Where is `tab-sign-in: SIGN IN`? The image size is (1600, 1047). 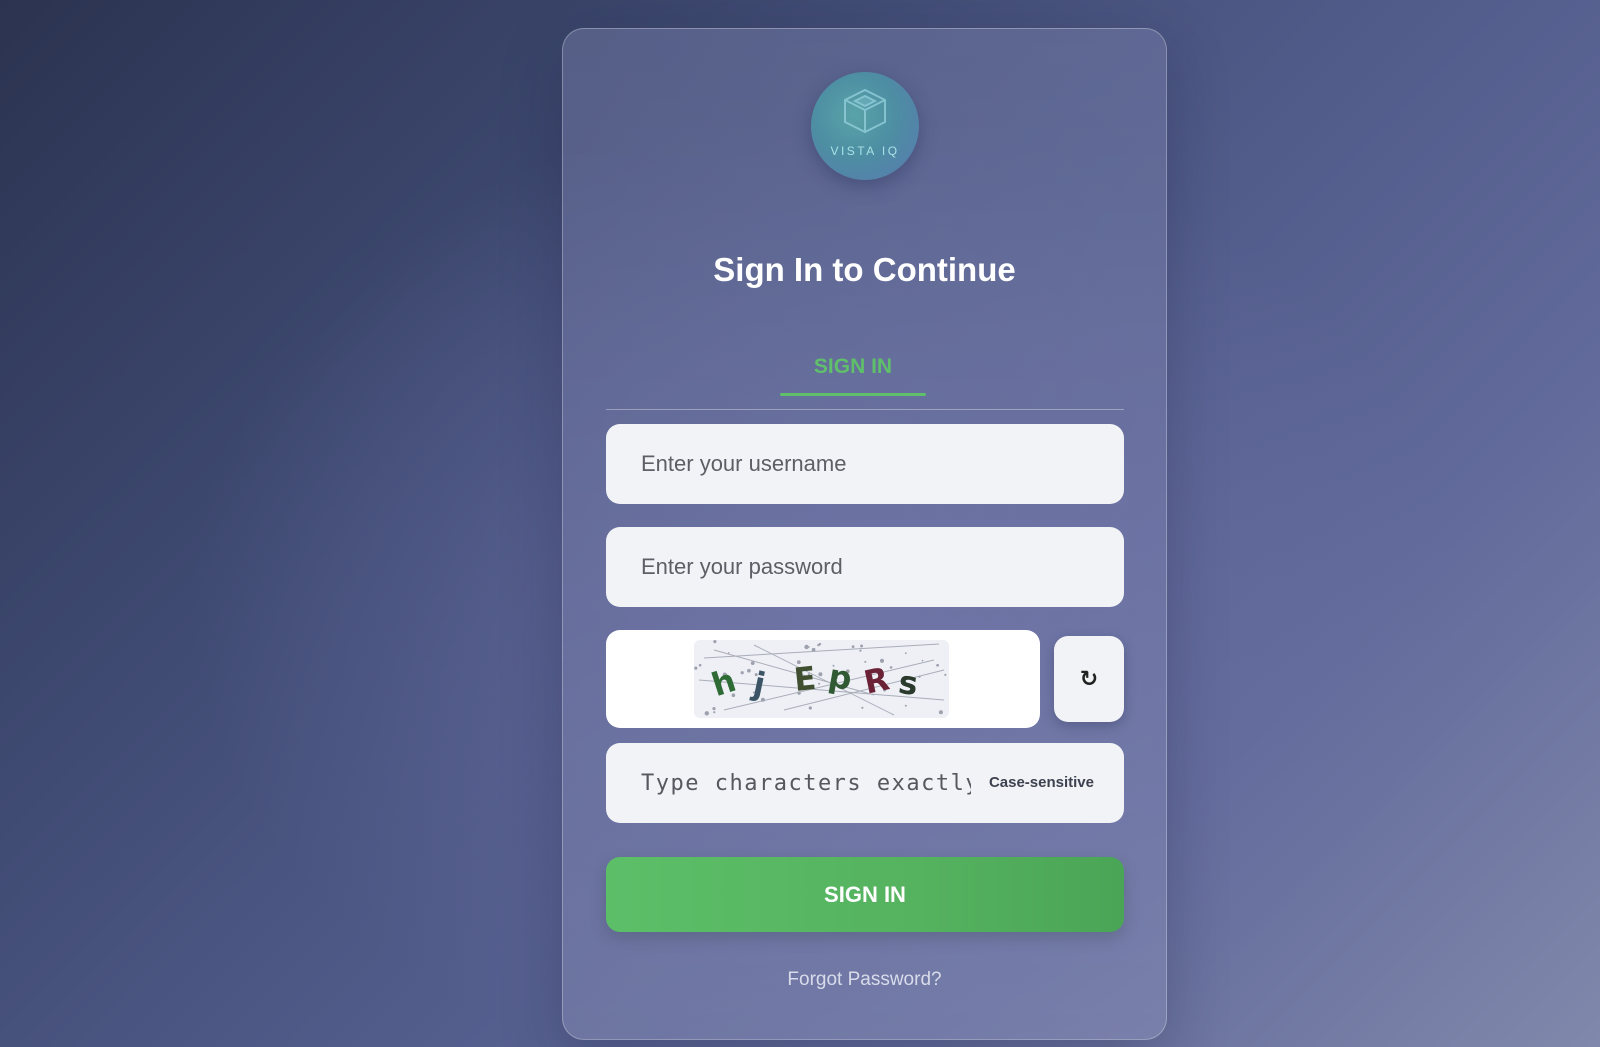 tab-sign-in: SIGN IN is located at coordinates (853, 368).